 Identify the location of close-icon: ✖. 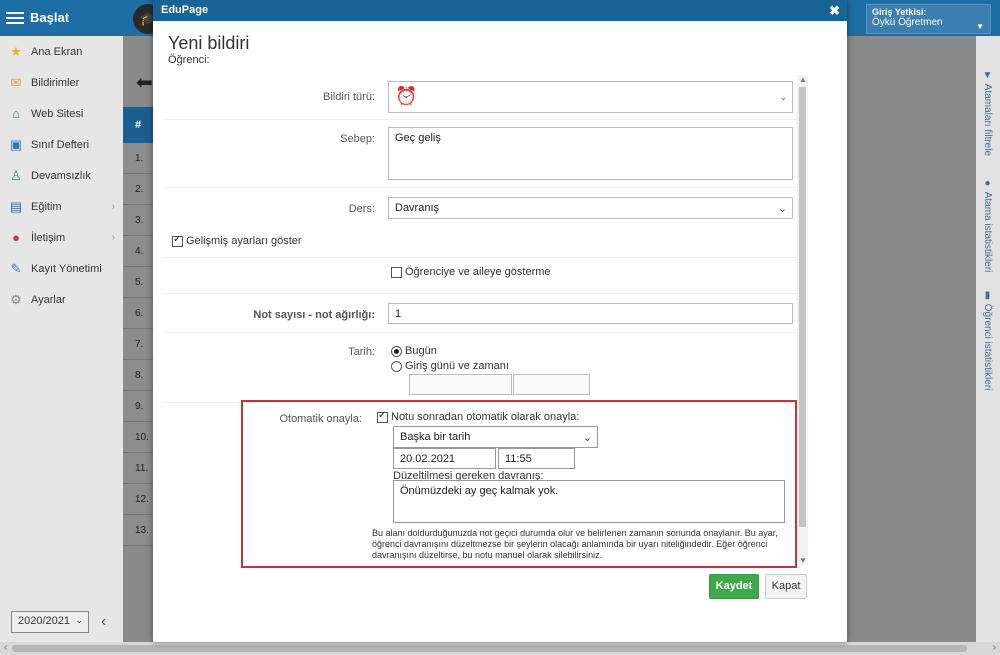
(834, 11).